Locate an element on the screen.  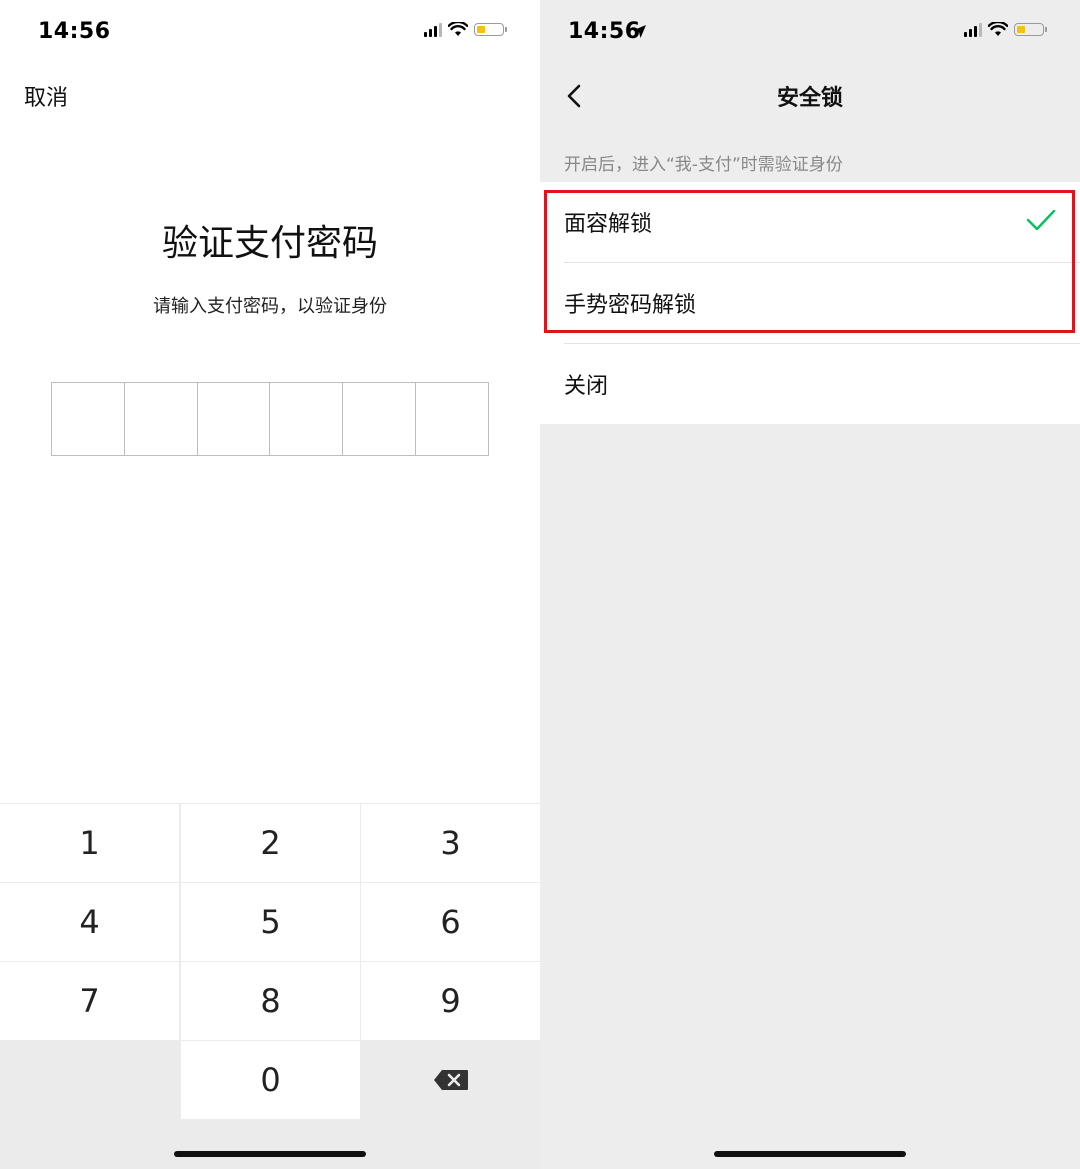
key-5: 5 is located at coordinates (270, 922).